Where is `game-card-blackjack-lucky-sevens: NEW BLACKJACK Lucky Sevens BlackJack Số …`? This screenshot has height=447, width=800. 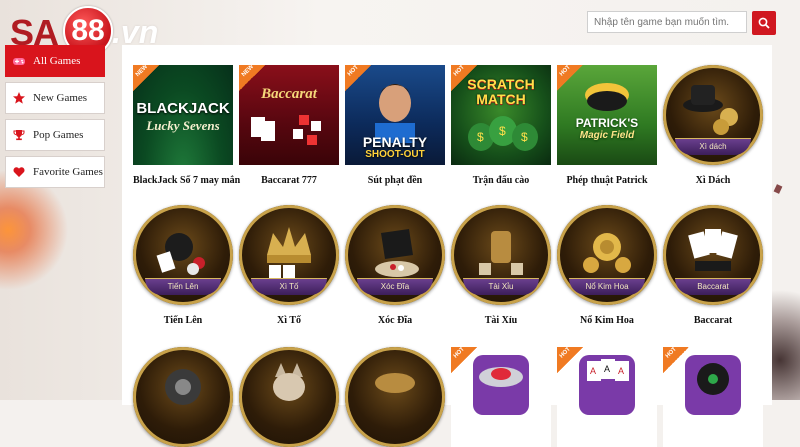 game-card-blackjack-lucky-sevens: NEW BLACKJACK Lucky Sevens BlackJack Số … is located at coordinates (187, 125).